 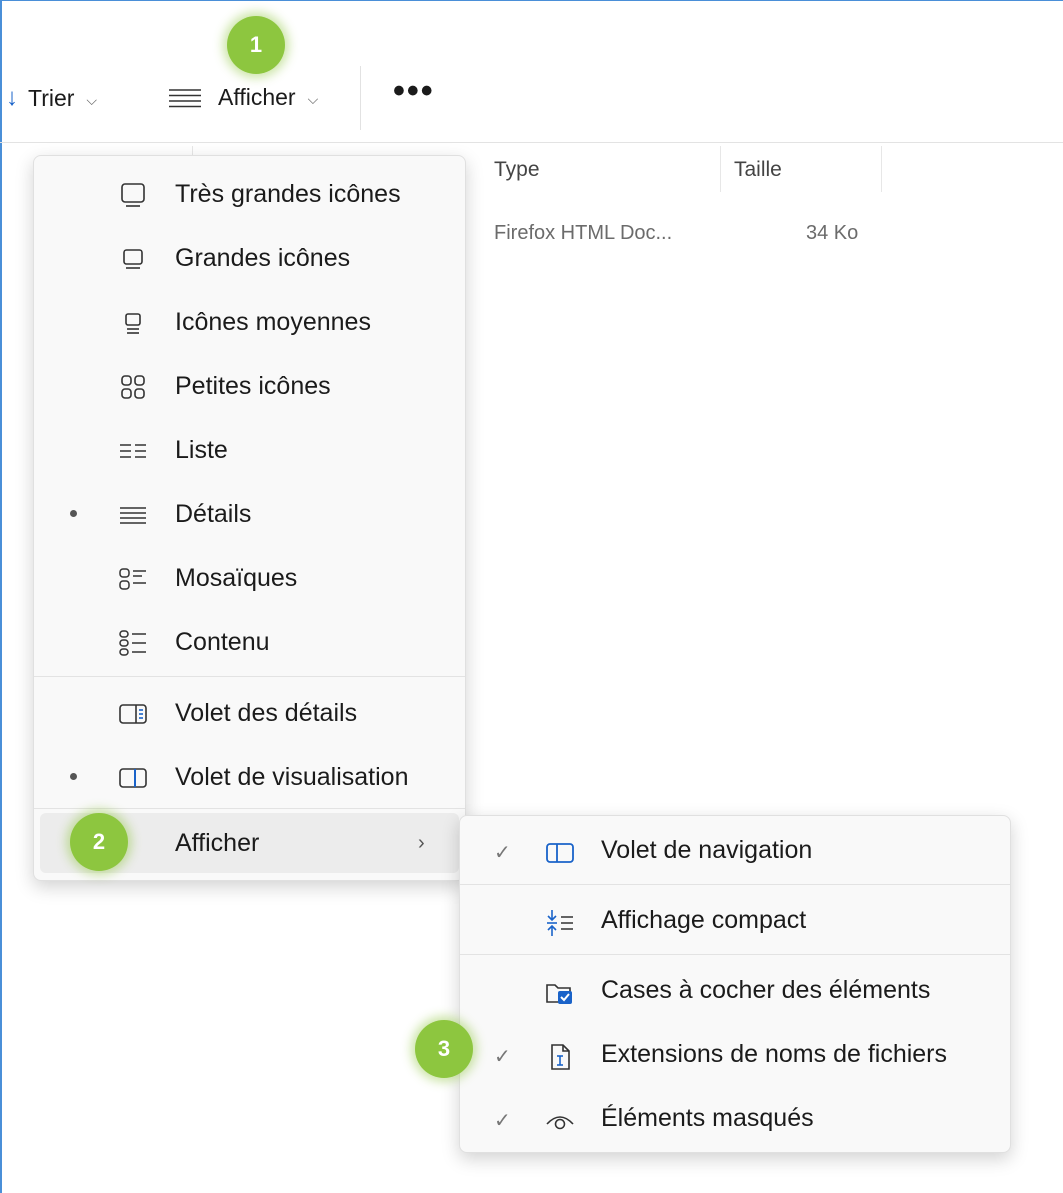 I want to click on step-badge-1: 1, so click(x=256, y=45).